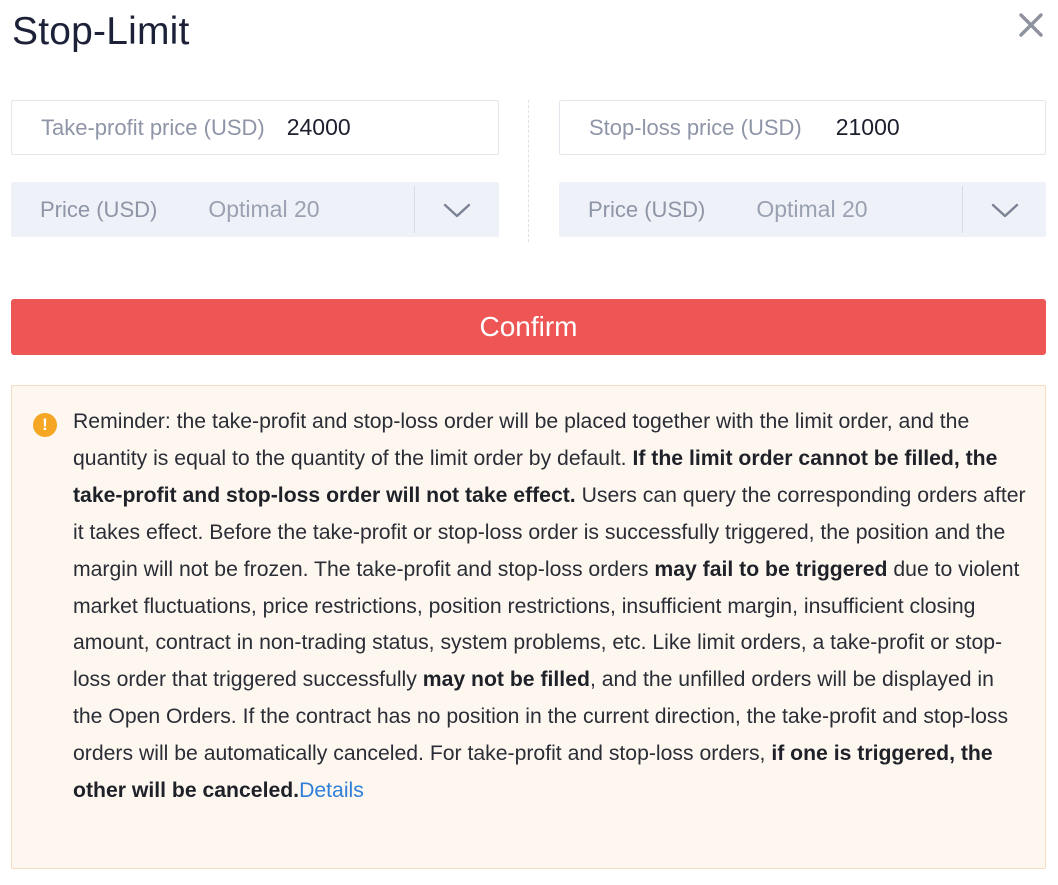 This screenshot has height=885, width=1058. Describe the element at coordinates (771, 569) in the screenshot. I see `reminder-emphasis: may fail to be triggered` at that location.